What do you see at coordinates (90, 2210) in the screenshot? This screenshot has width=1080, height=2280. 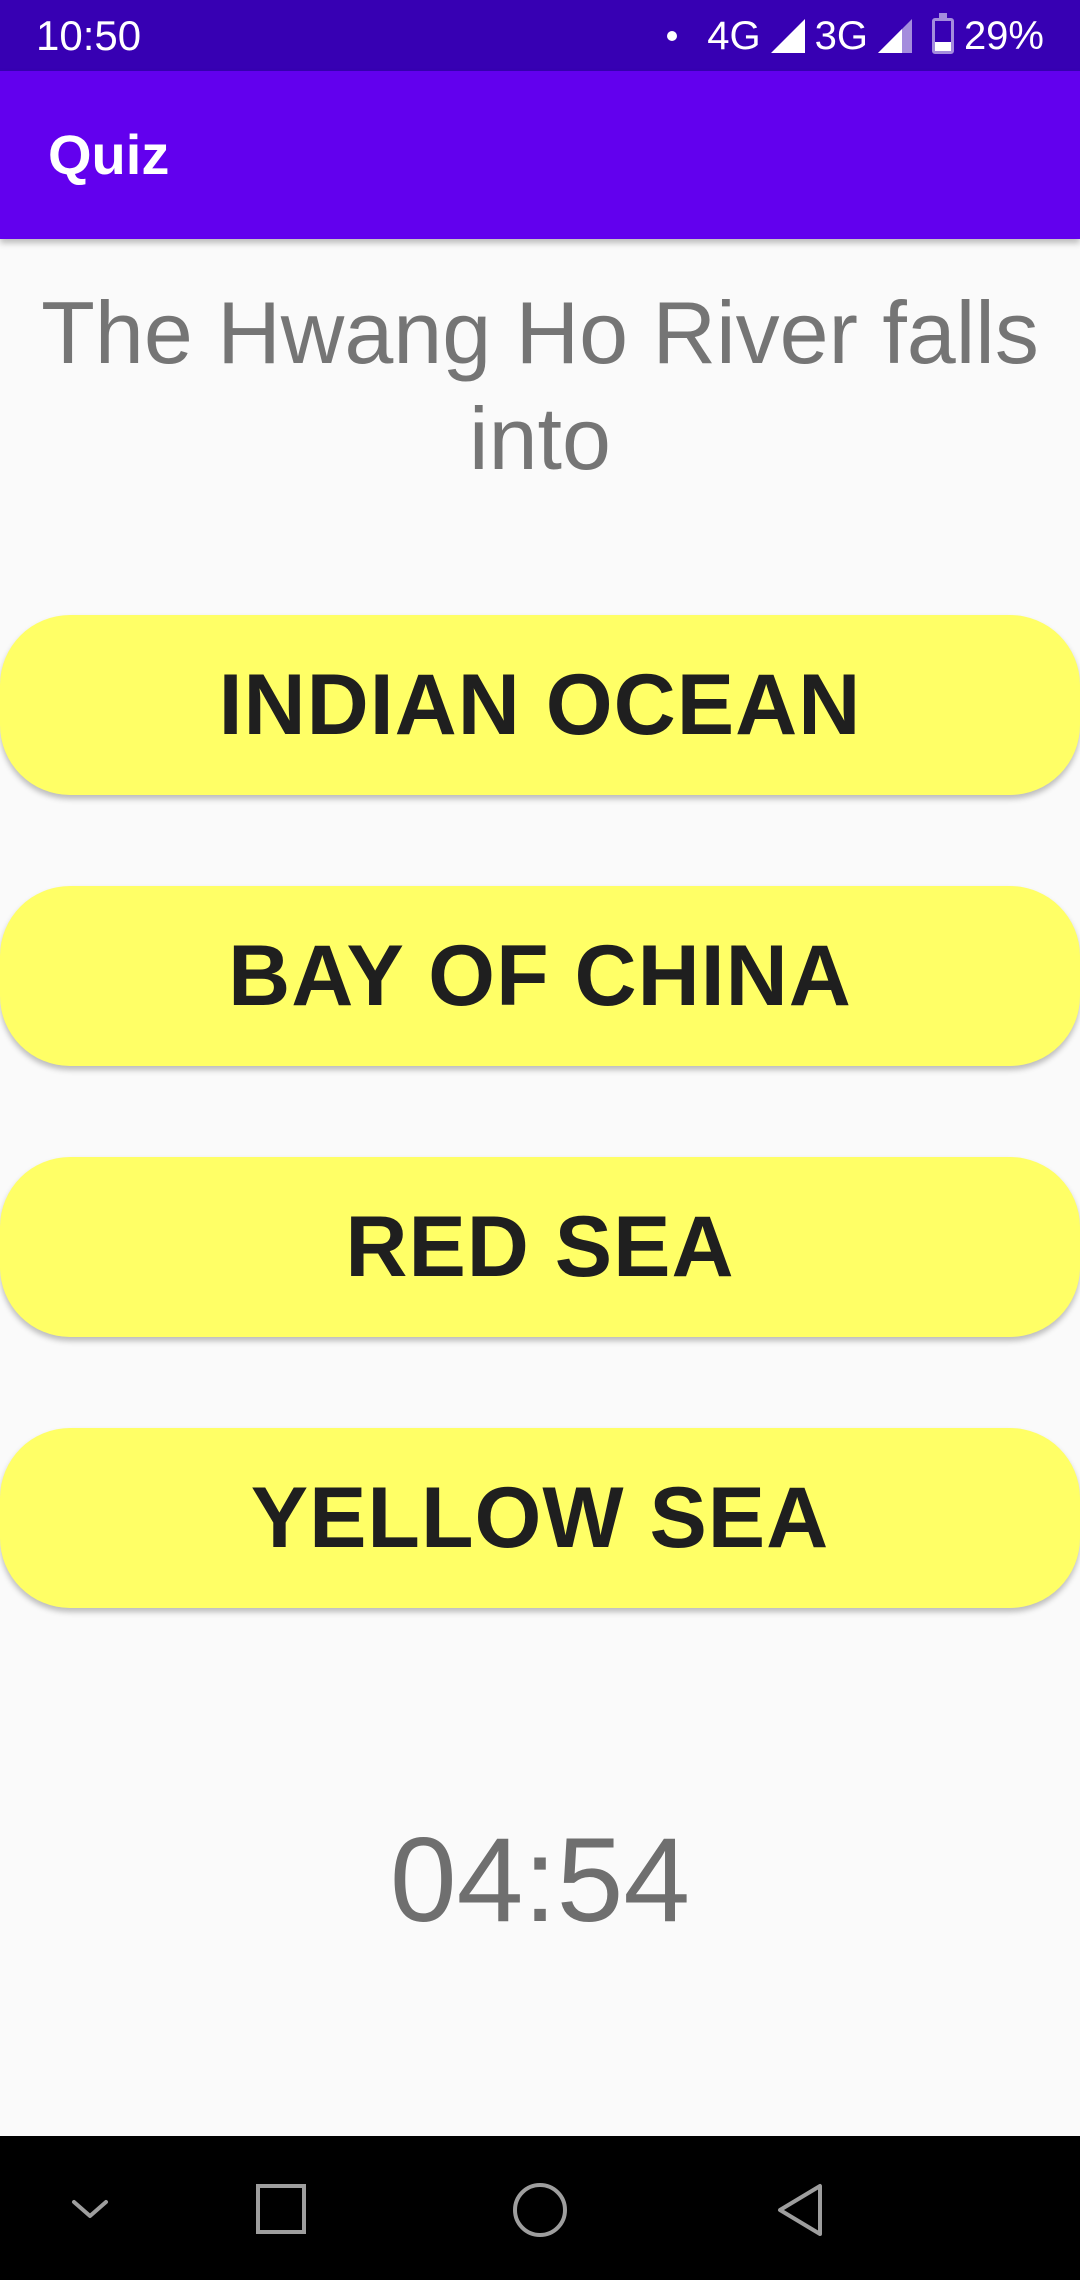 I see `chevron-down-icon` at bounding box center [90, 2210].